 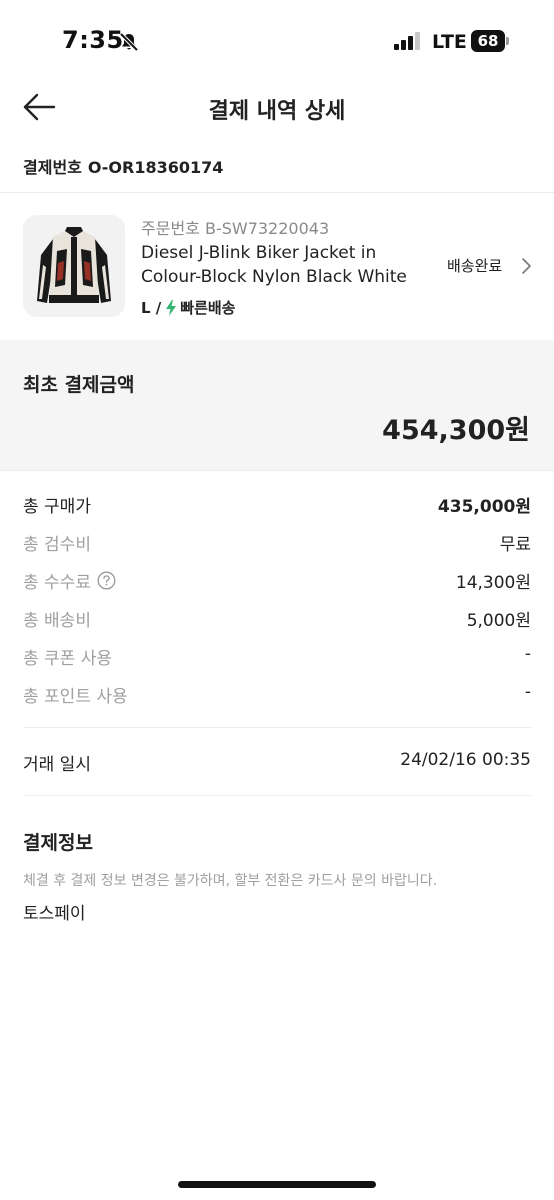 I want to click on payment-number: 결제번호 O-OR18360174, so click(x=123, y=166).